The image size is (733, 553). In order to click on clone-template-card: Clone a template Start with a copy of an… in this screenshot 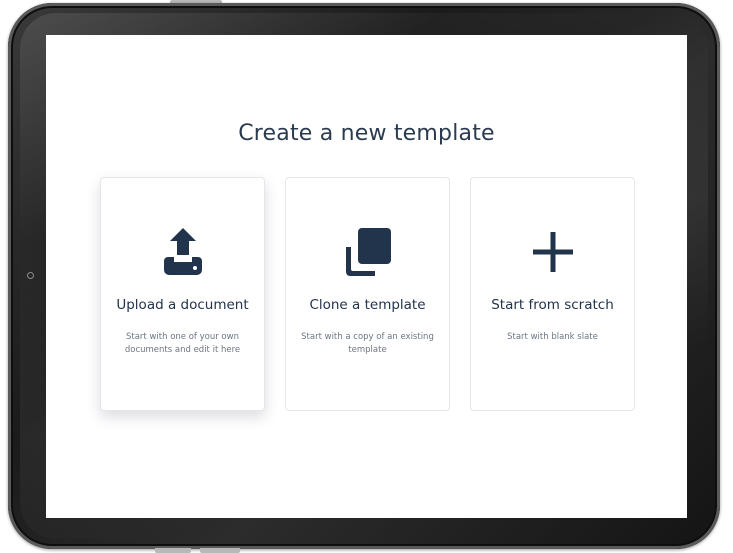, I will do `click(367, 294)`.